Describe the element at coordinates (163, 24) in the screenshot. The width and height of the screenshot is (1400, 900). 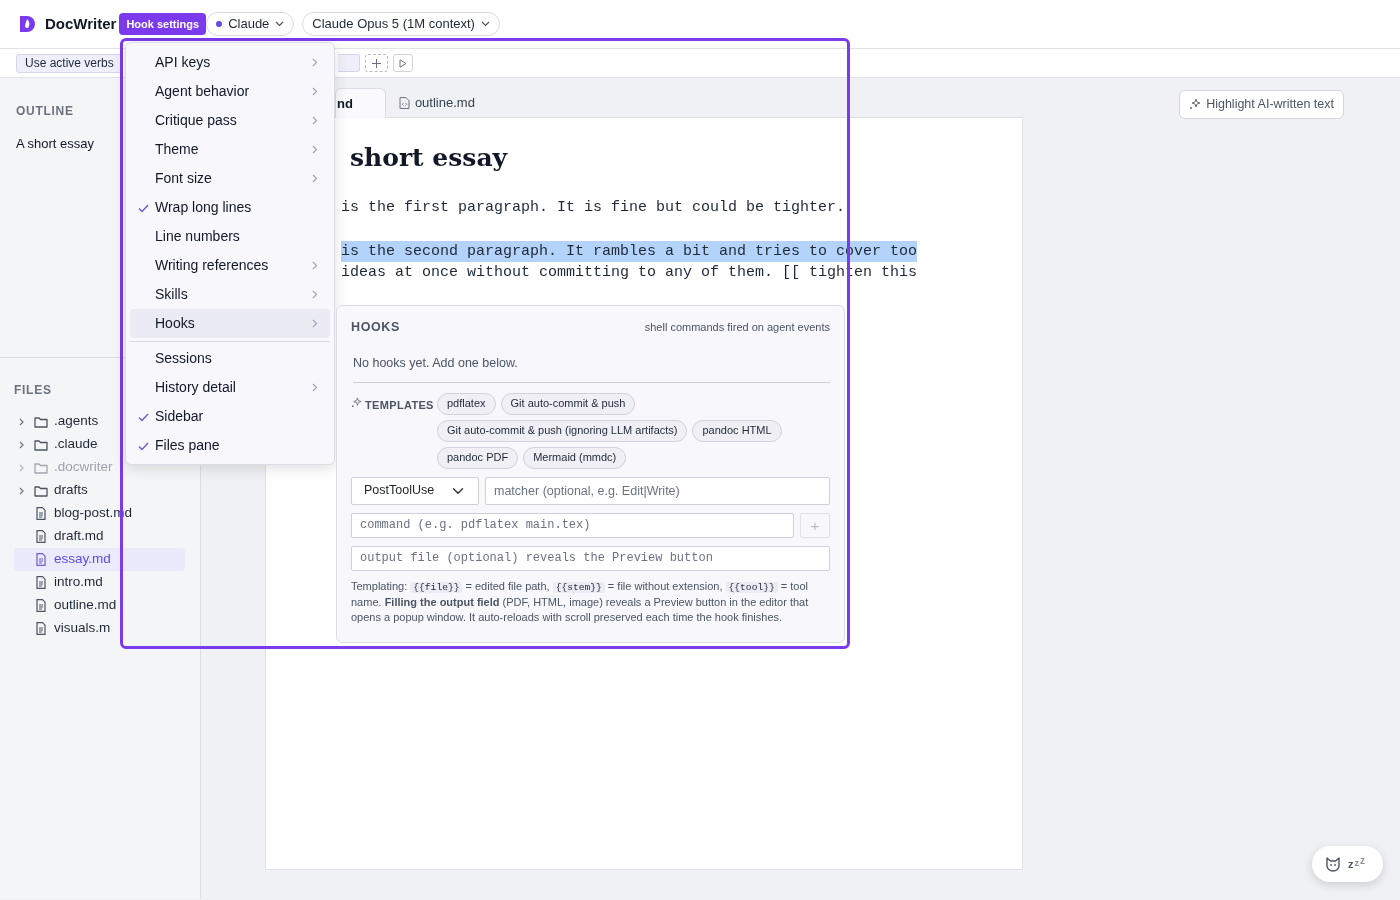
I see `frame-label: Hook settings` at that location.